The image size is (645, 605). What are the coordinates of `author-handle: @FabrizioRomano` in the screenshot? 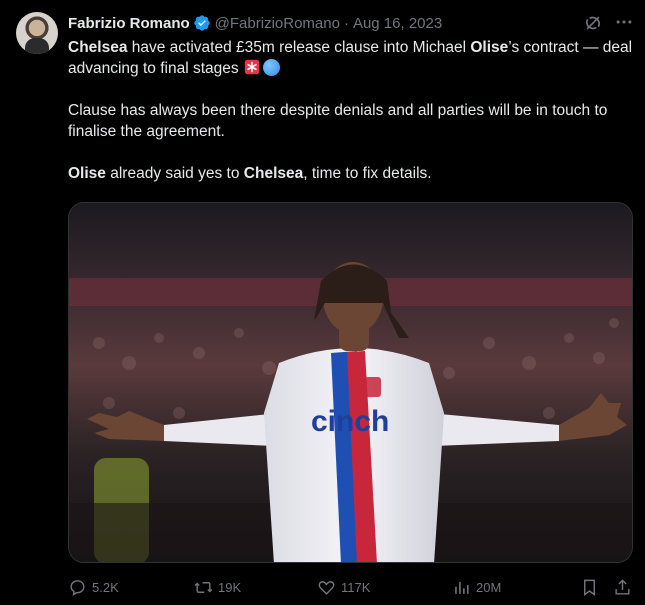 It's located at (277, 23).